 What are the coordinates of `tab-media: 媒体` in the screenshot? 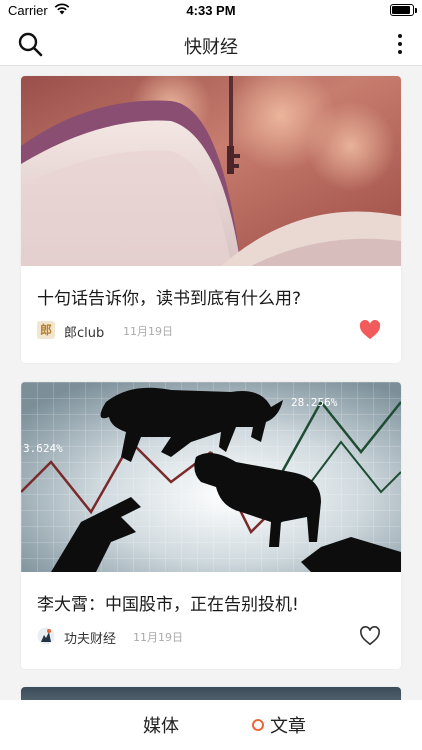 It's located at (161, 725).